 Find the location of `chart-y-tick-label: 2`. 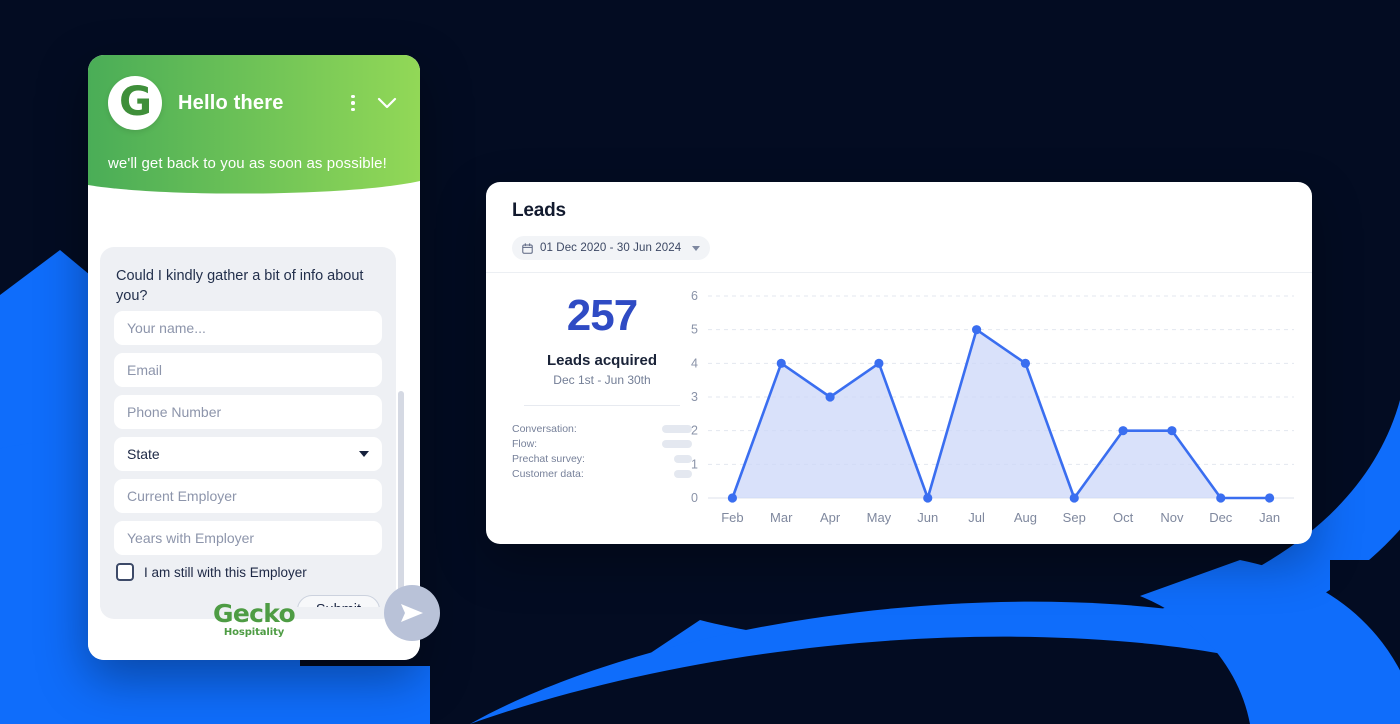

chart-y-tick-label: 2 is located at coordinates (694, 431).